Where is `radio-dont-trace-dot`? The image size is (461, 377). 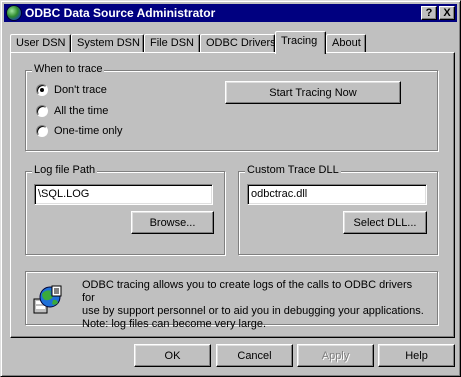 radio-dont-trace-dot is located at coordinates (42, 90).